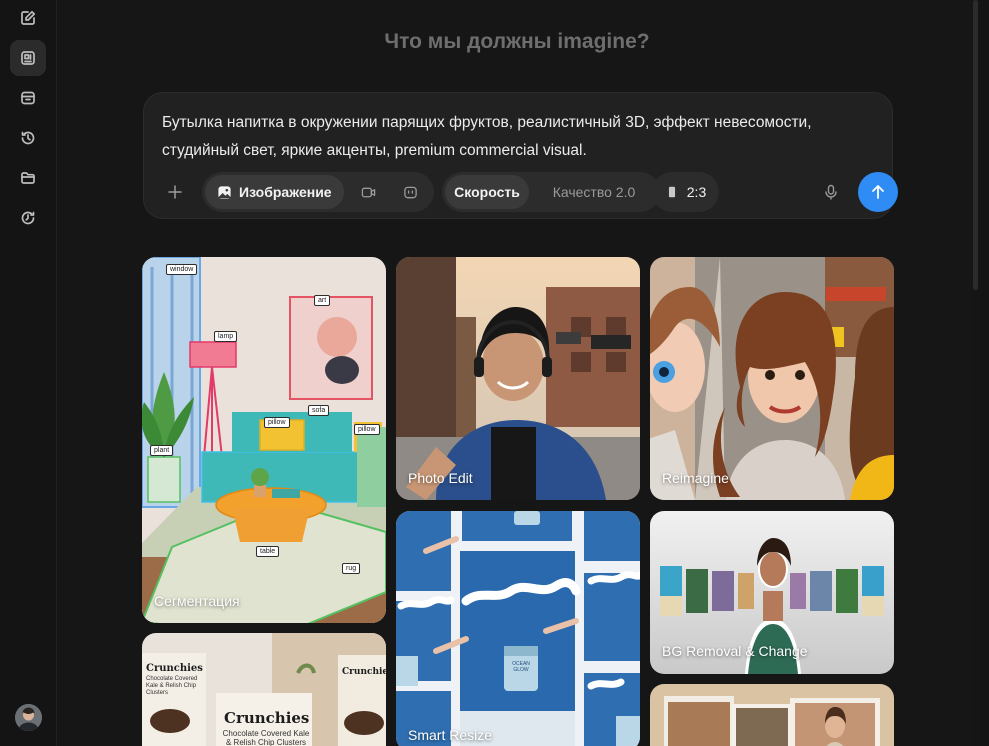  Describe the element at coordinates (322, 300) in the screenshot. I see `tag-art: art` at that location.